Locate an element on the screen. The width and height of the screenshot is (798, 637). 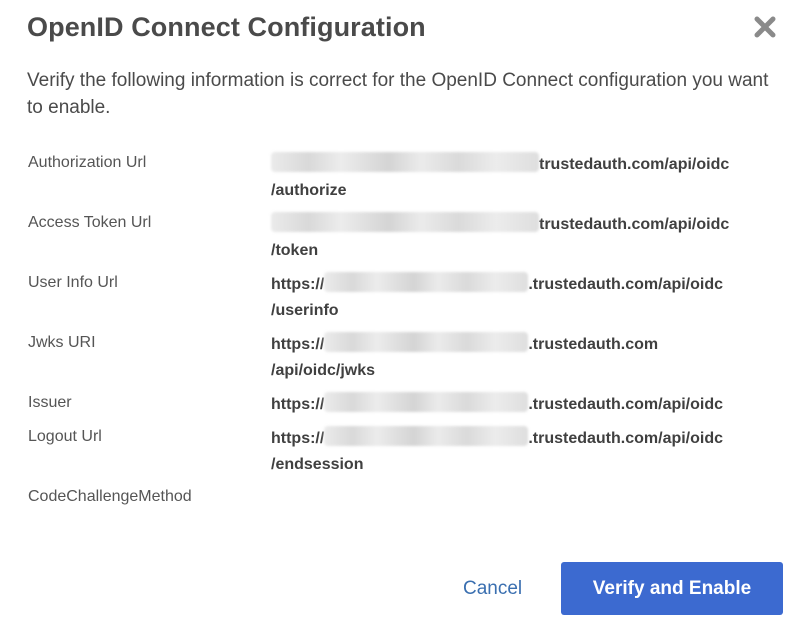
field-value: https:// .trustedauth.com/api/oidc is located at coordinates (531, 405).